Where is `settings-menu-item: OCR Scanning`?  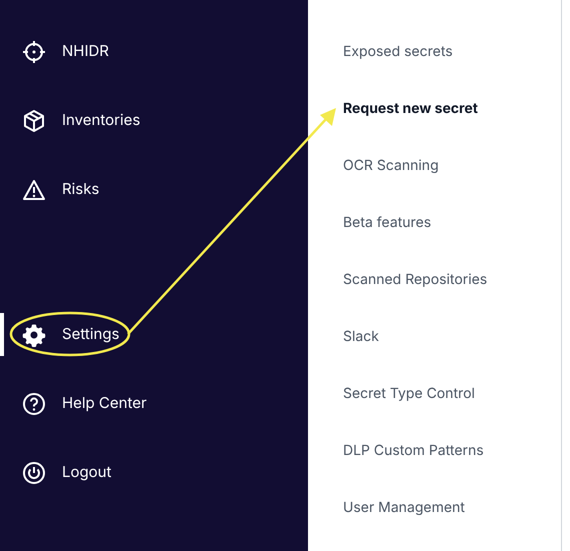
settings-menu-item: OCR Scanning is located at coordinates (391, 165).